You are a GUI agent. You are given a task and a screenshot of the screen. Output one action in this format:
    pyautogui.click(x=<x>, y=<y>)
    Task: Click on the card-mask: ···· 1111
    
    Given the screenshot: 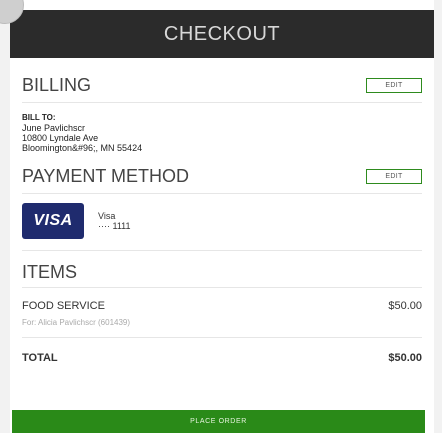 What is the action you would take?
    pyautogui.click(x=114, y=226)
    